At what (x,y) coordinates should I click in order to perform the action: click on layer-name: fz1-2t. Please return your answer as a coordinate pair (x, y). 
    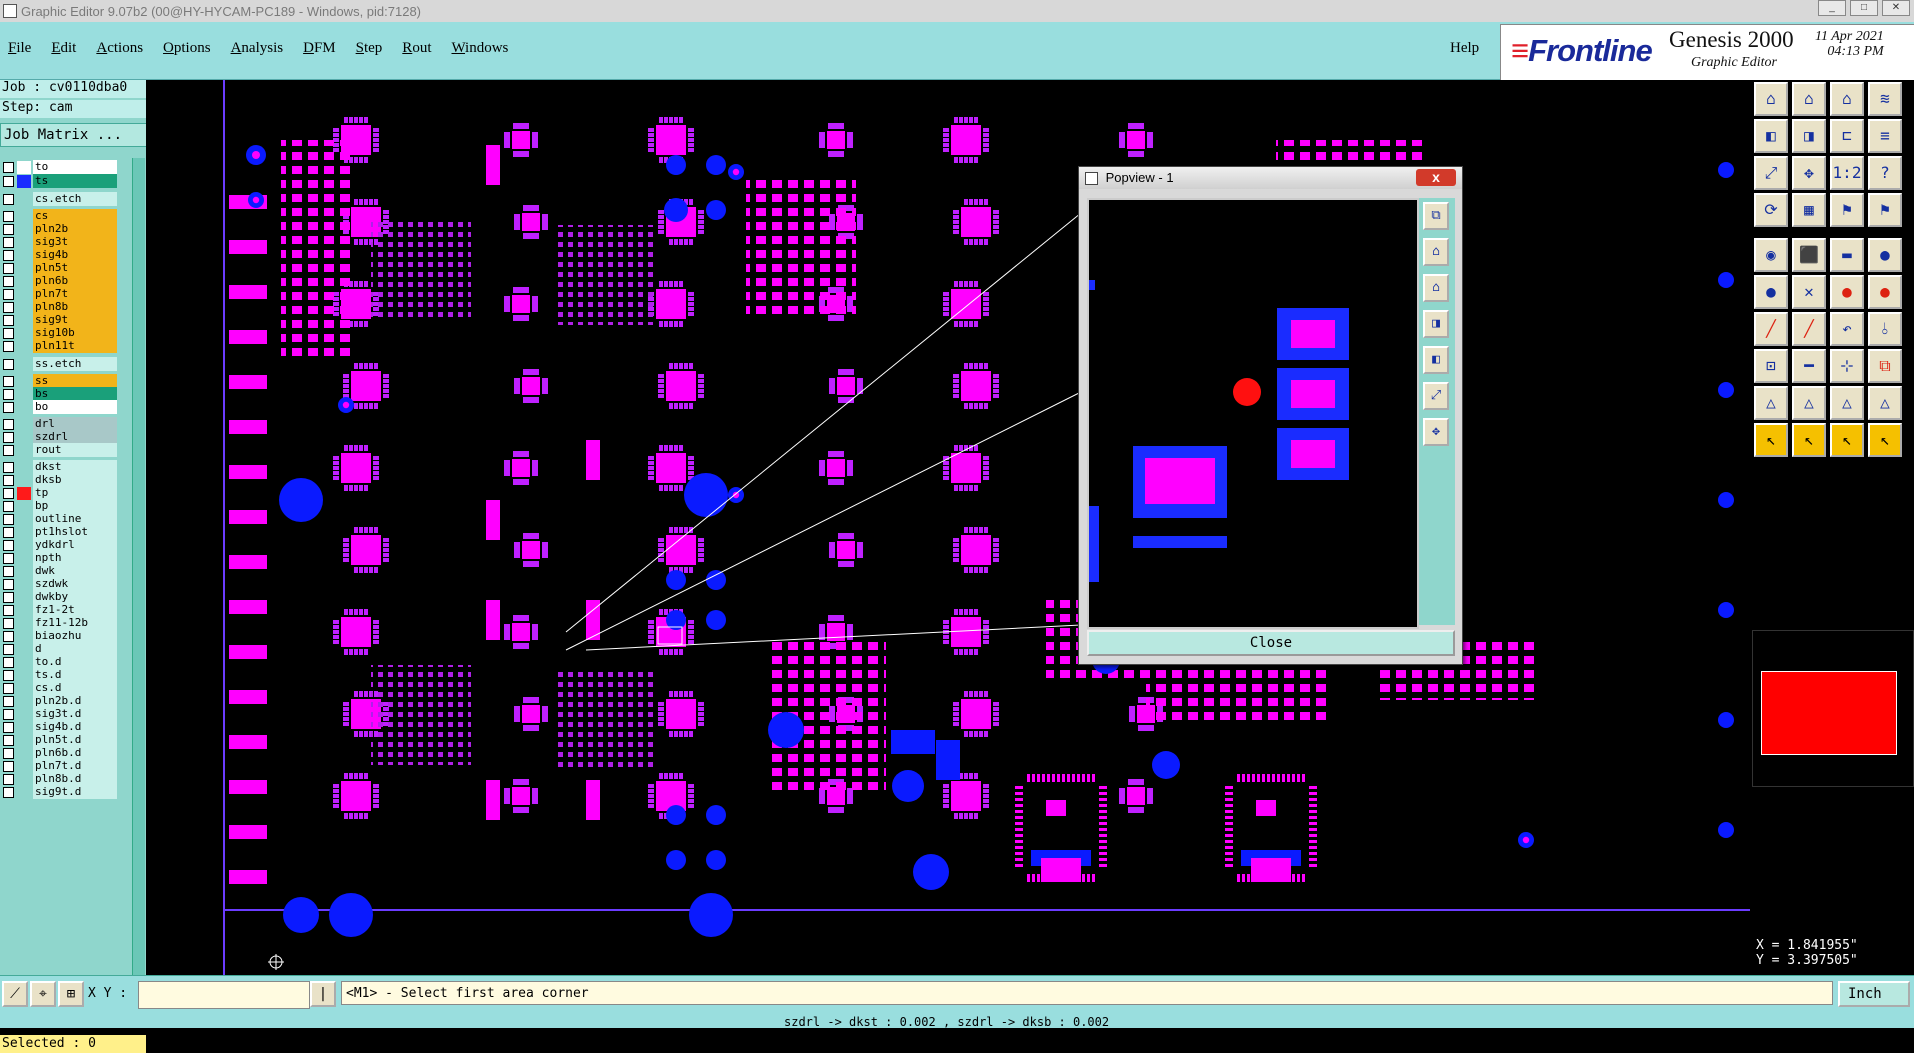
    Looking at the image, I should click on (75, 610).